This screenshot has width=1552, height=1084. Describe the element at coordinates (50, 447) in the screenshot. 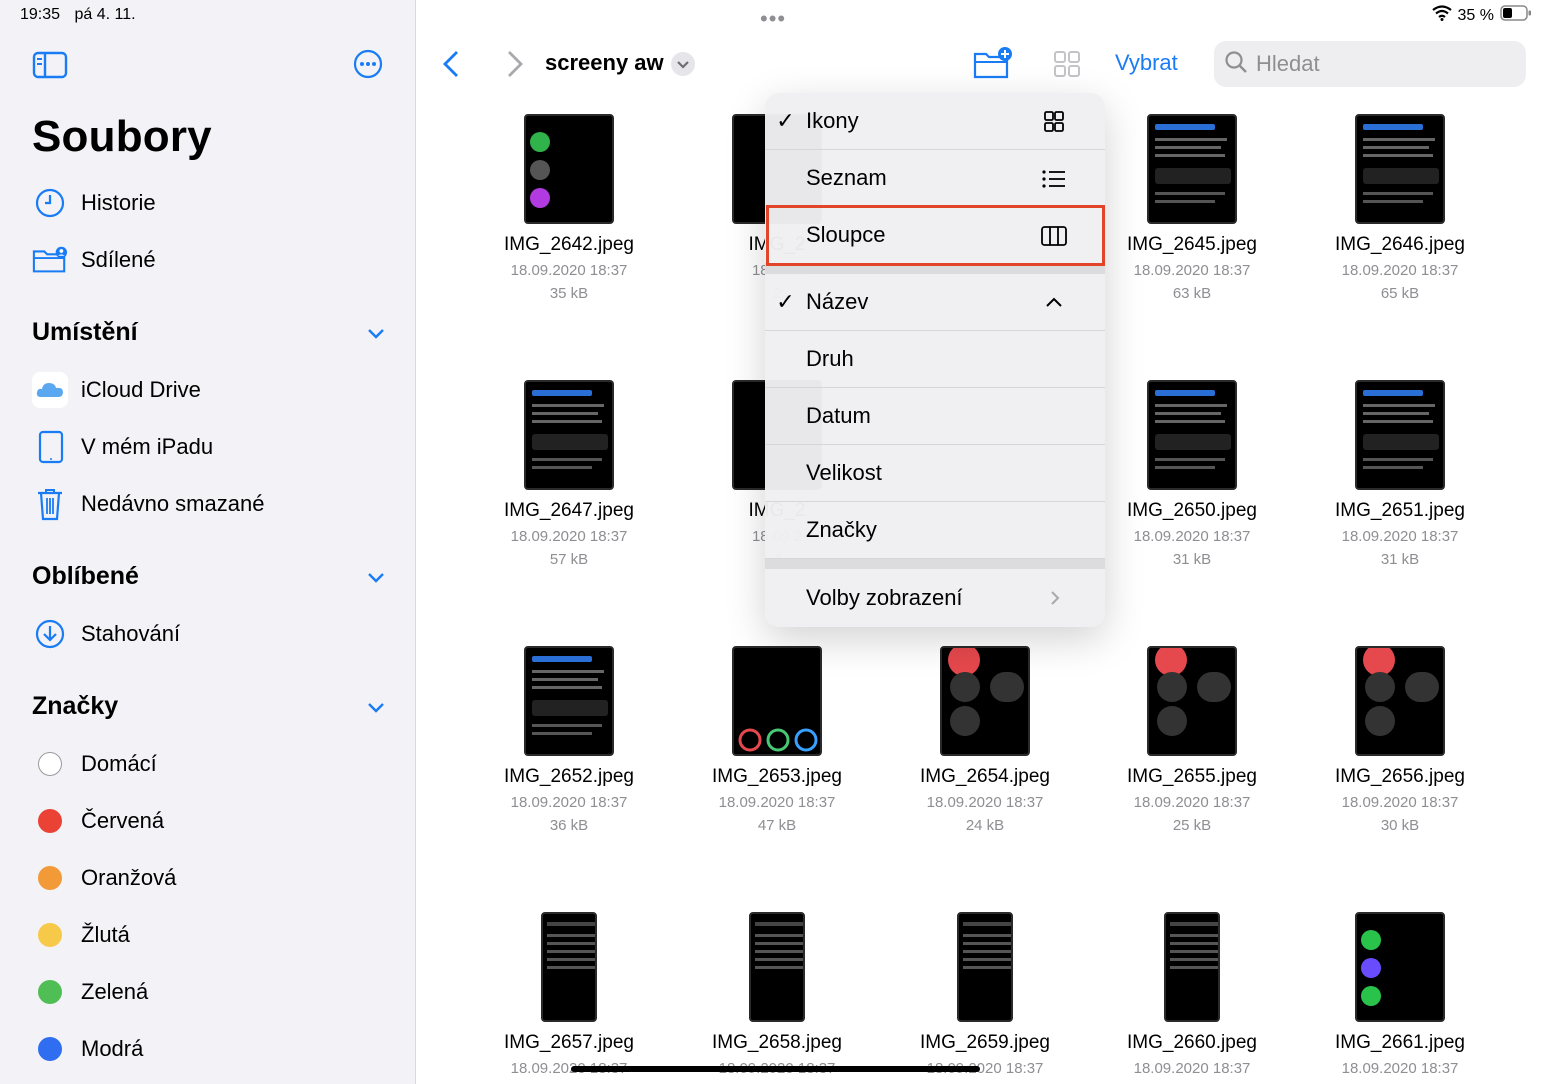

I see `ipad-icon` at that location.